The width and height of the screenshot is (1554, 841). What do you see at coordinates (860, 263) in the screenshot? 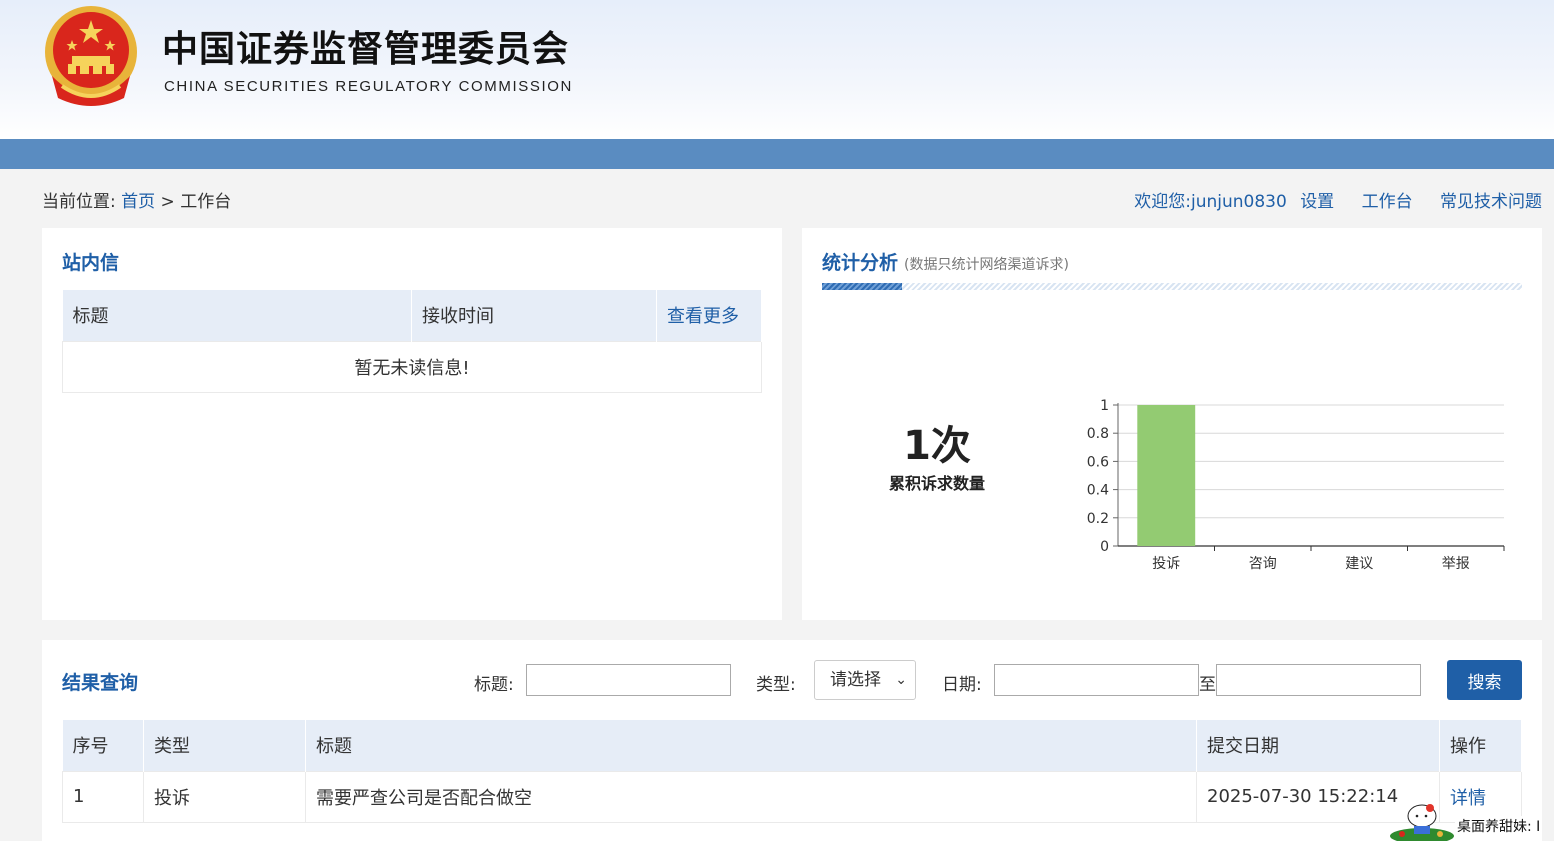
I see `stats-title-text: 统计分析` at bounding box center [860, 263].